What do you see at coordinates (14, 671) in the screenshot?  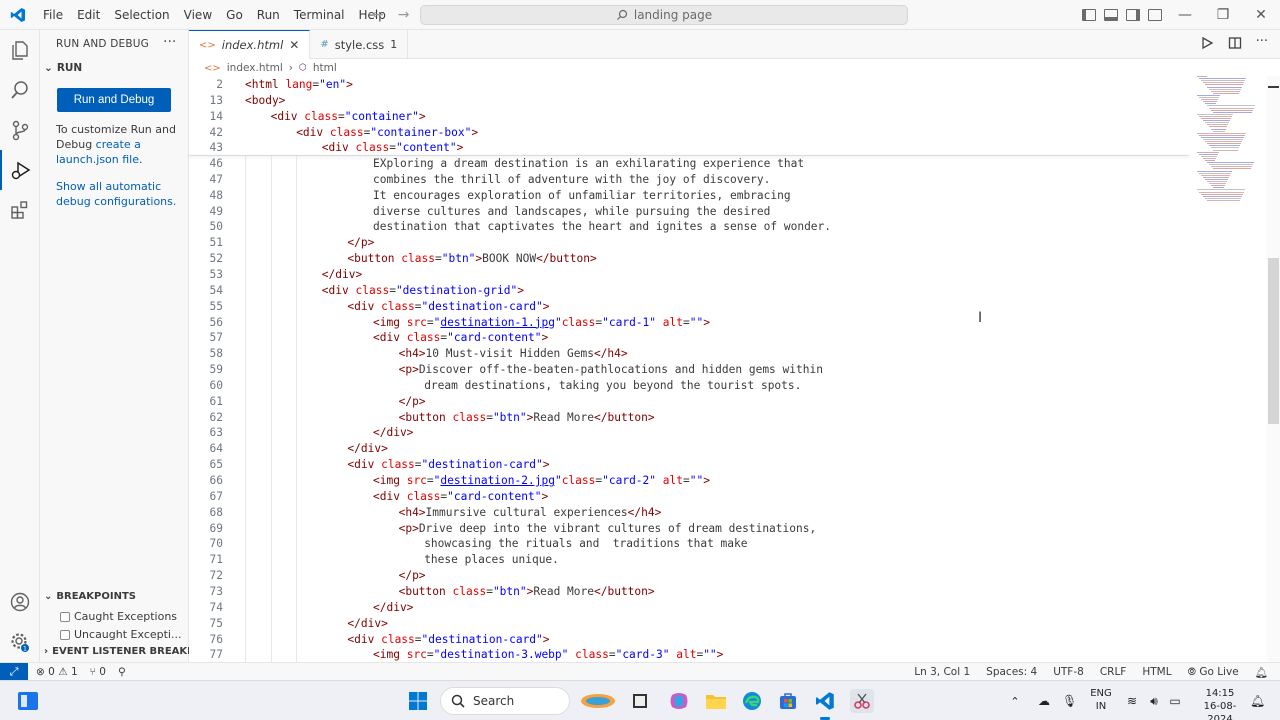 I see `remote-indicator-icon: ⤢` at bounding box center [14, 671].